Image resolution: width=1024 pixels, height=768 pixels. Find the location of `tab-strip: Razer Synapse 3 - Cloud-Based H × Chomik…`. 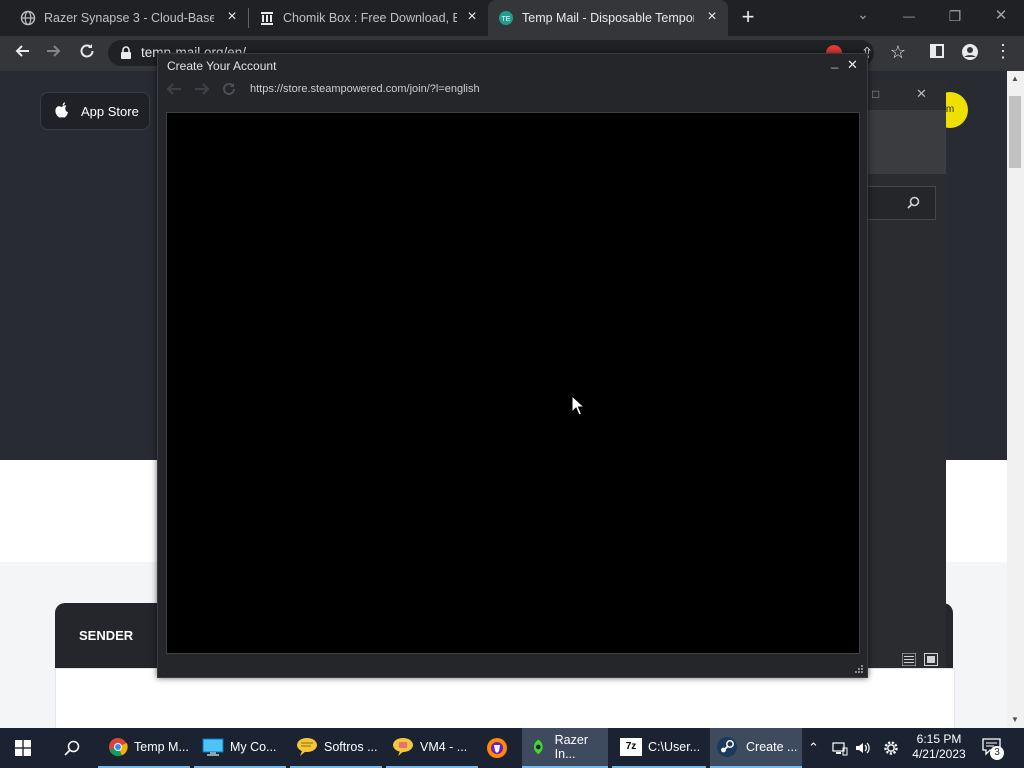

tab-strip: Razer Synapse 3 - Cloud-Based H × Chomik… is located at coordinates (512, 18).